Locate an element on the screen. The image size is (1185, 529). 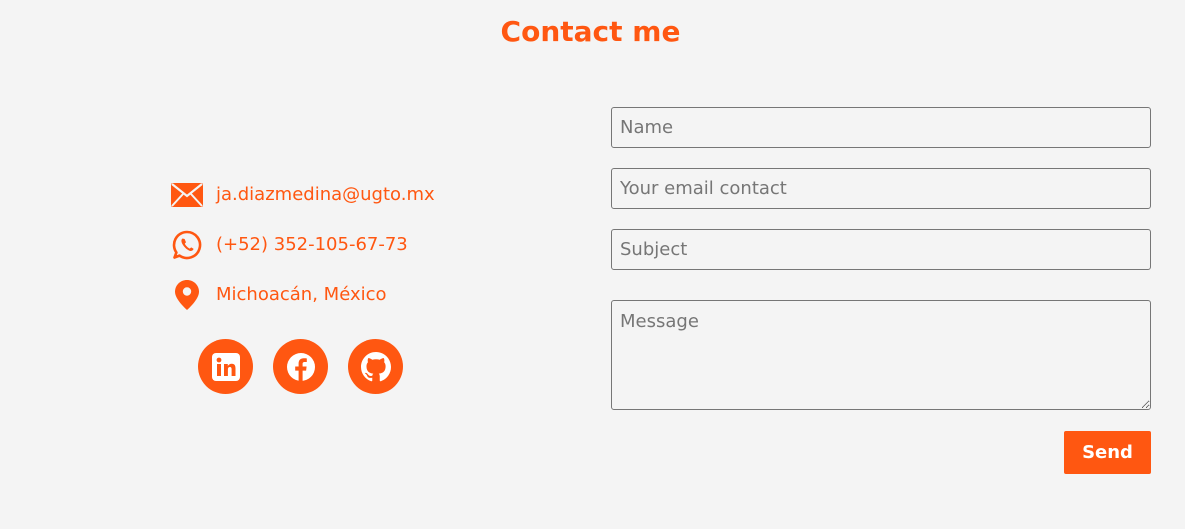
facebook-button is located at coordinates (300, 366).